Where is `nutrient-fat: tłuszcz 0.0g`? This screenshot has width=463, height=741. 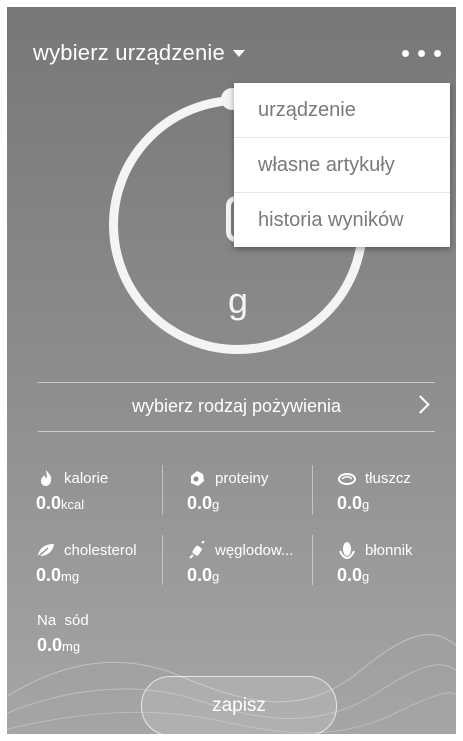
nutrient-fat: tłuszcz 0.0g is located at coordinates (400, 491).